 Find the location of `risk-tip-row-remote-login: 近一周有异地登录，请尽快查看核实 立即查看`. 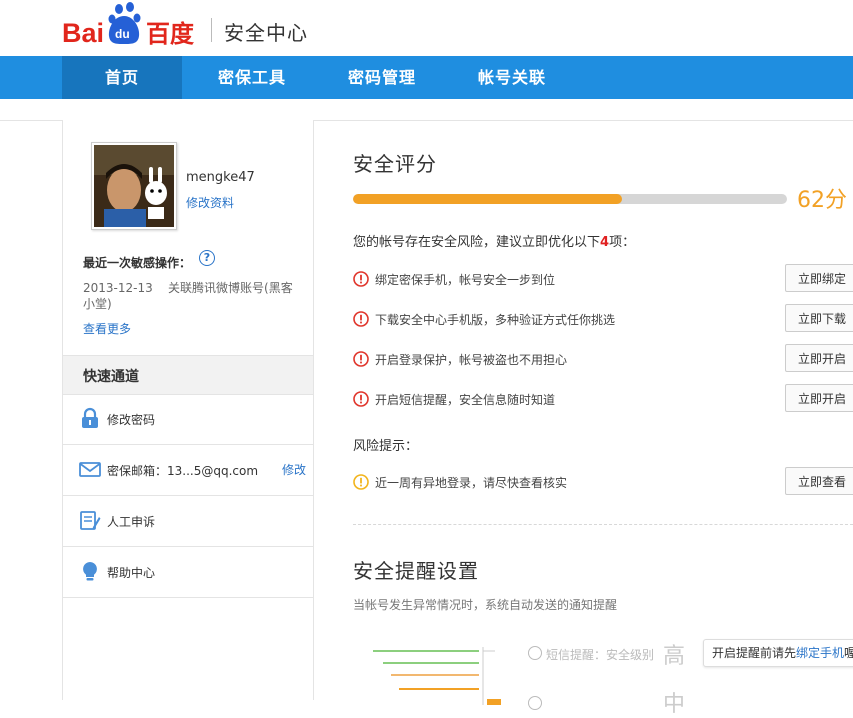

risk-tip-row-remote-login: 近一周有异地登录，请尽快查看核实 立即查看 is located at coordinates (603, 482).